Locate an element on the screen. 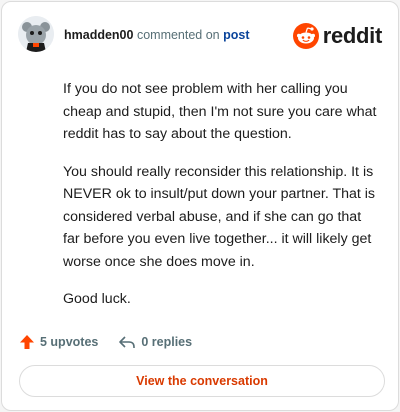 This screenshot has height=412, width=400. upvote-button: 5 upvotes is located at coordinates (58, 342).